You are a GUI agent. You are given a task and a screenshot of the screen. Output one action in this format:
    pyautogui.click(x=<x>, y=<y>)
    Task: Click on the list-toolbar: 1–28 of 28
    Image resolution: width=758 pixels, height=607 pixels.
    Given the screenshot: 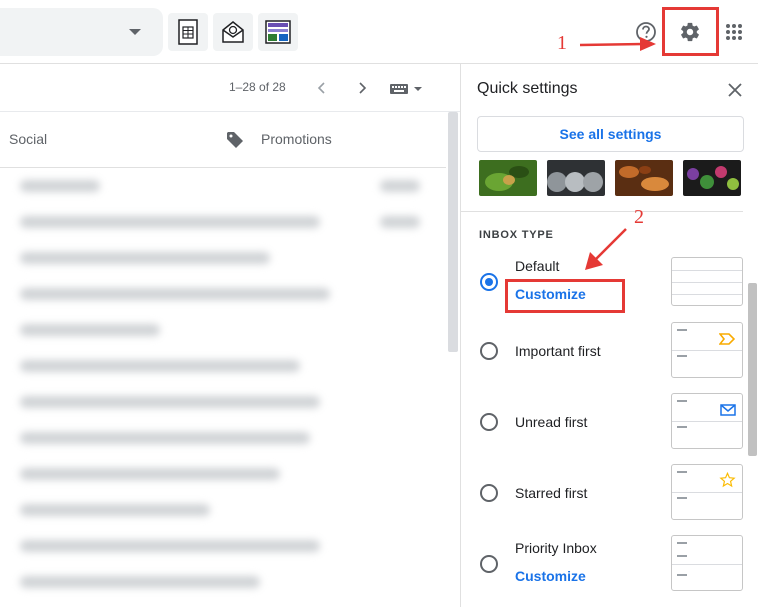 What is the action you would take?
    pyautogui.click(x=230, y=88)
    